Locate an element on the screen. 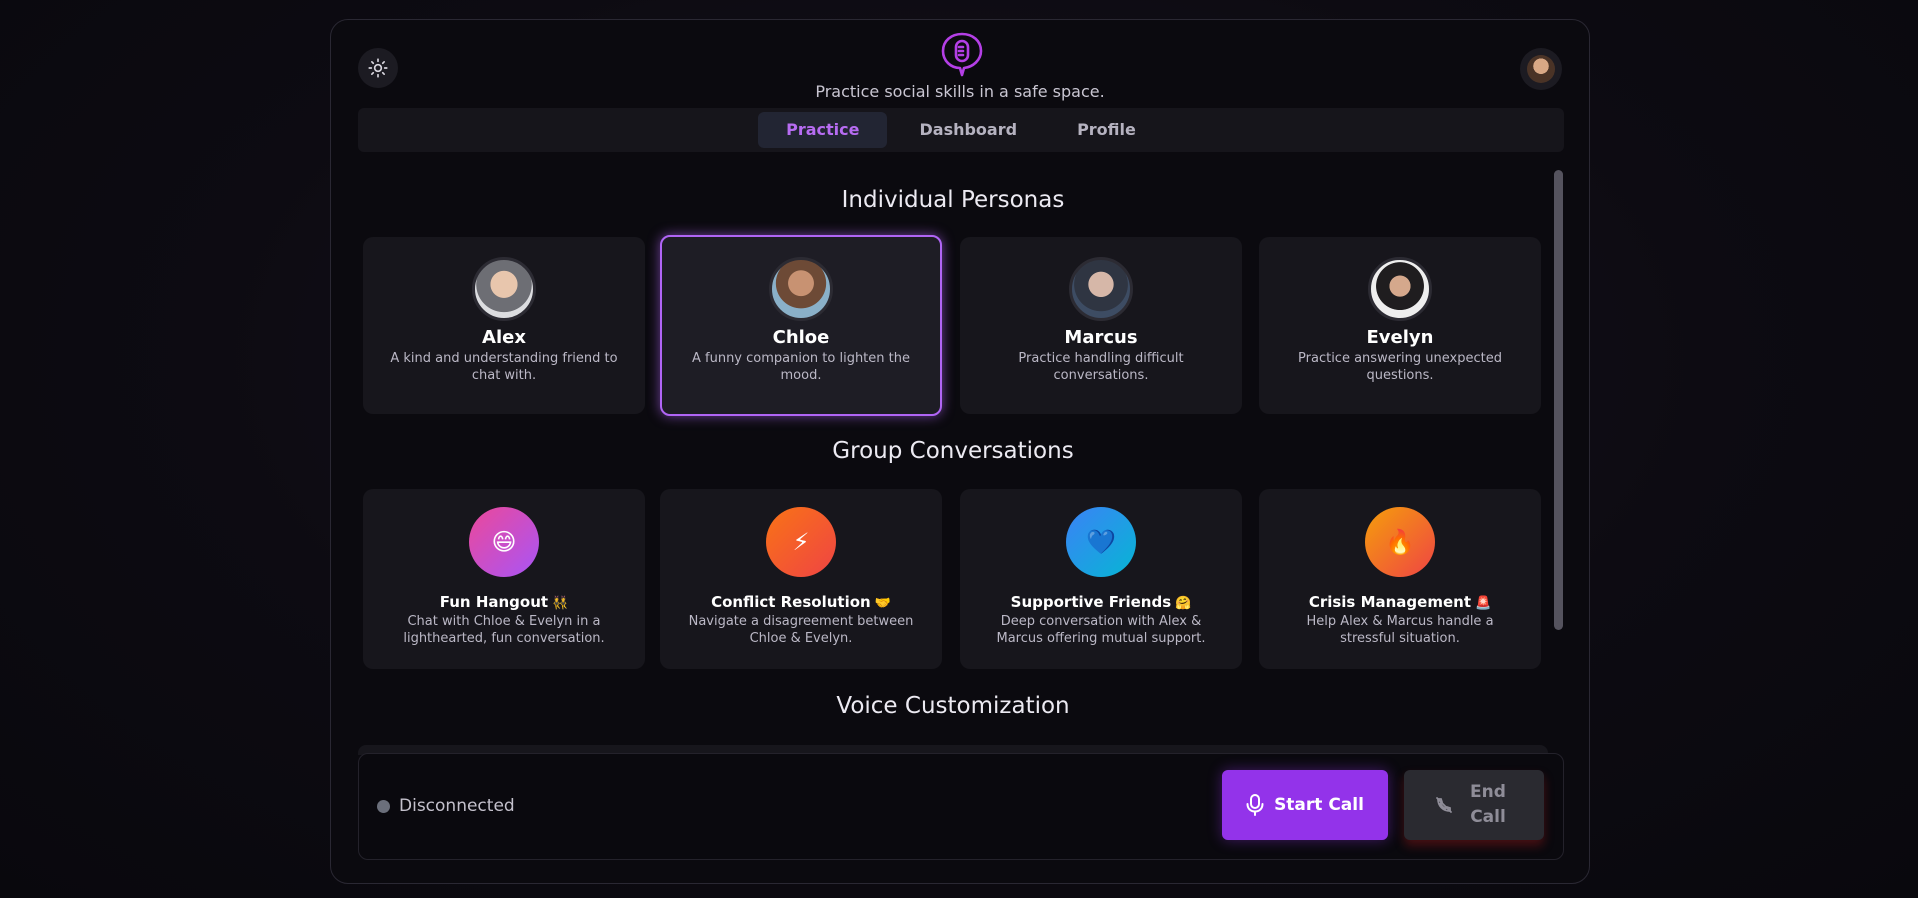  end-call-label: End Call is located at coordinates (1488, 804).